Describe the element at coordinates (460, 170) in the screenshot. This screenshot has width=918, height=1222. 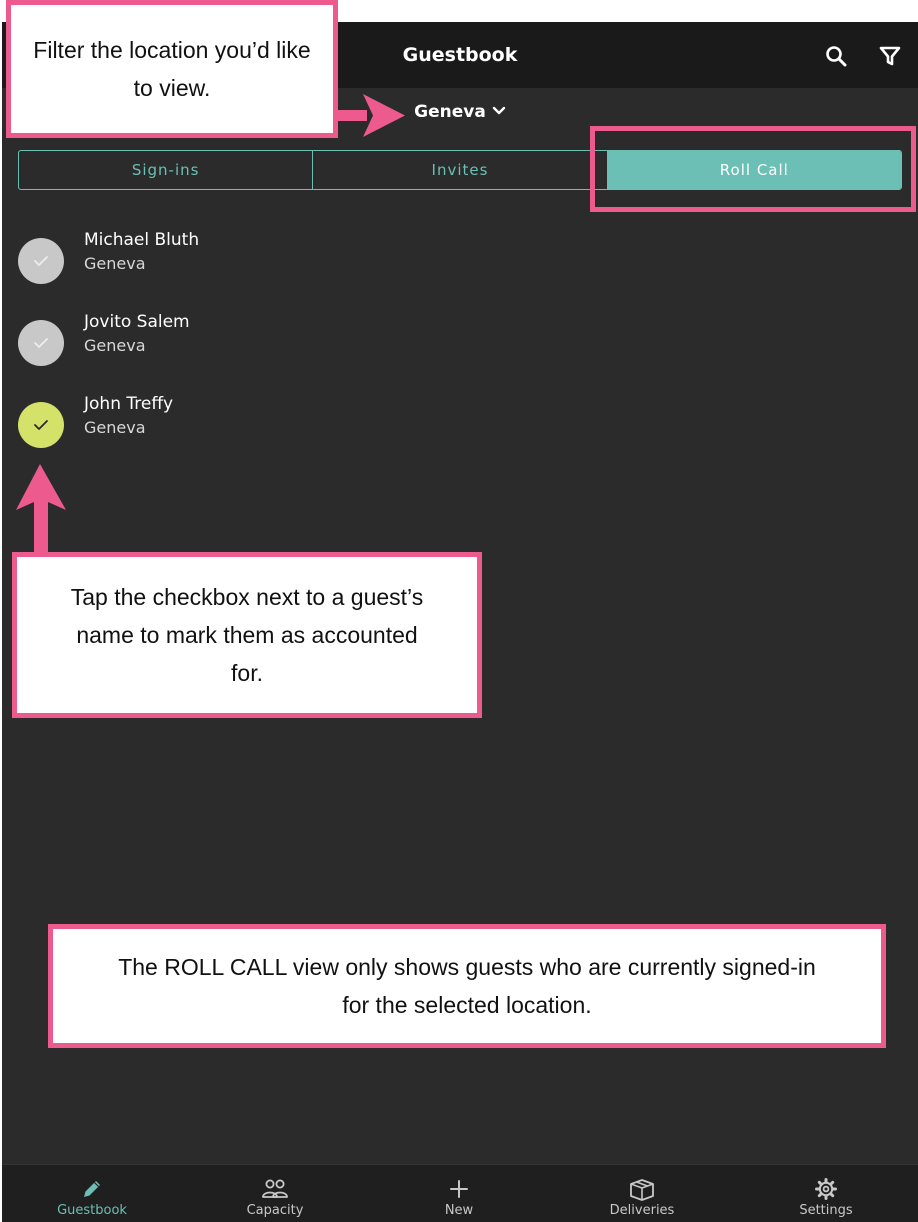
I see `tab-invites: Invites` at that location.